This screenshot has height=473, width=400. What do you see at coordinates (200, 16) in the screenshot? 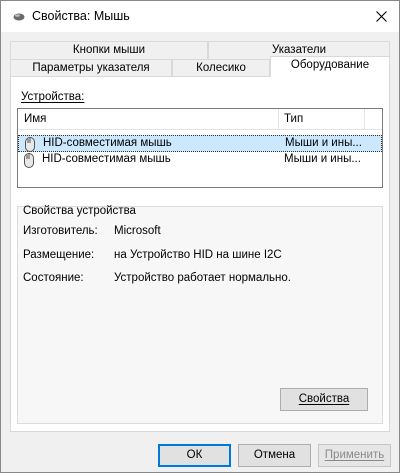
I see `title-bar: Свойства: Мышь` at bounding box center [200, 16].